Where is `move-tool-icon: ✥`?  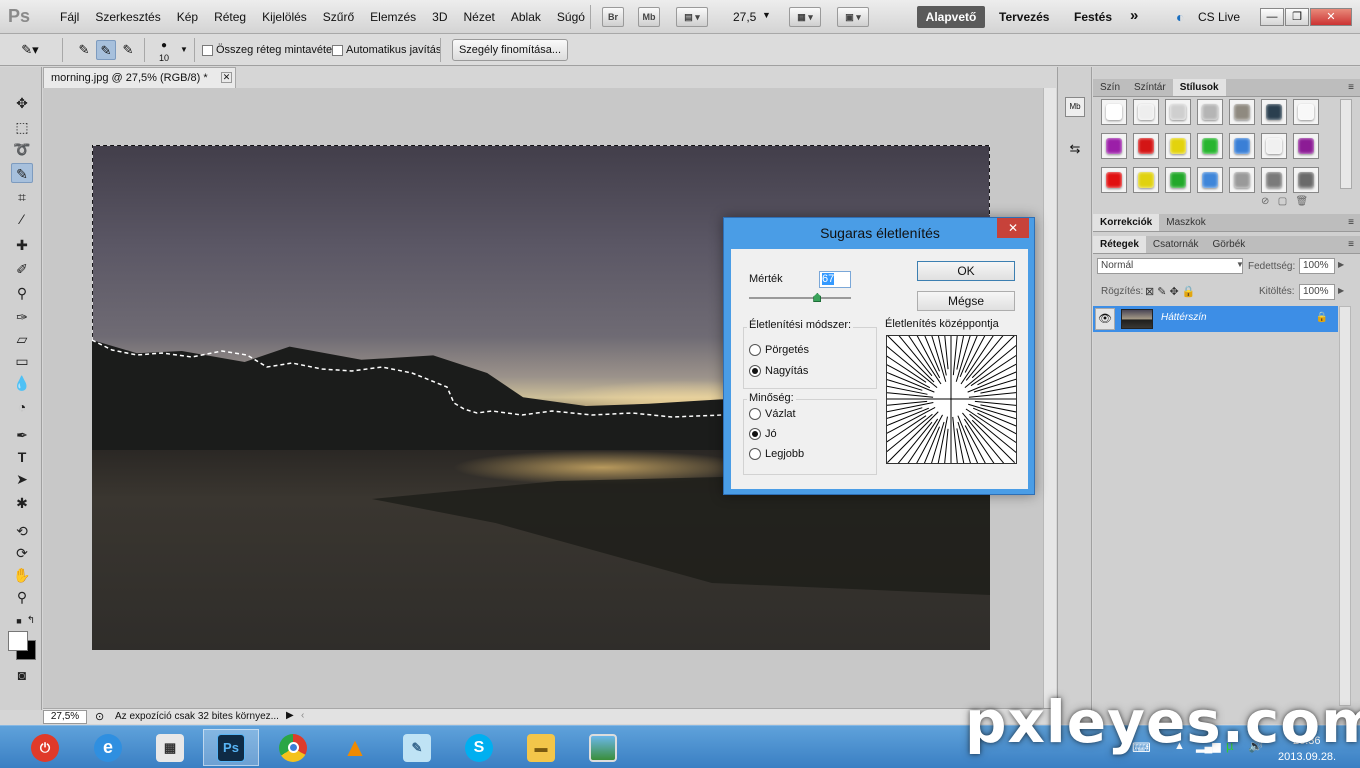 move-tool-icon: ✥ is located at coordinates (22, 103).